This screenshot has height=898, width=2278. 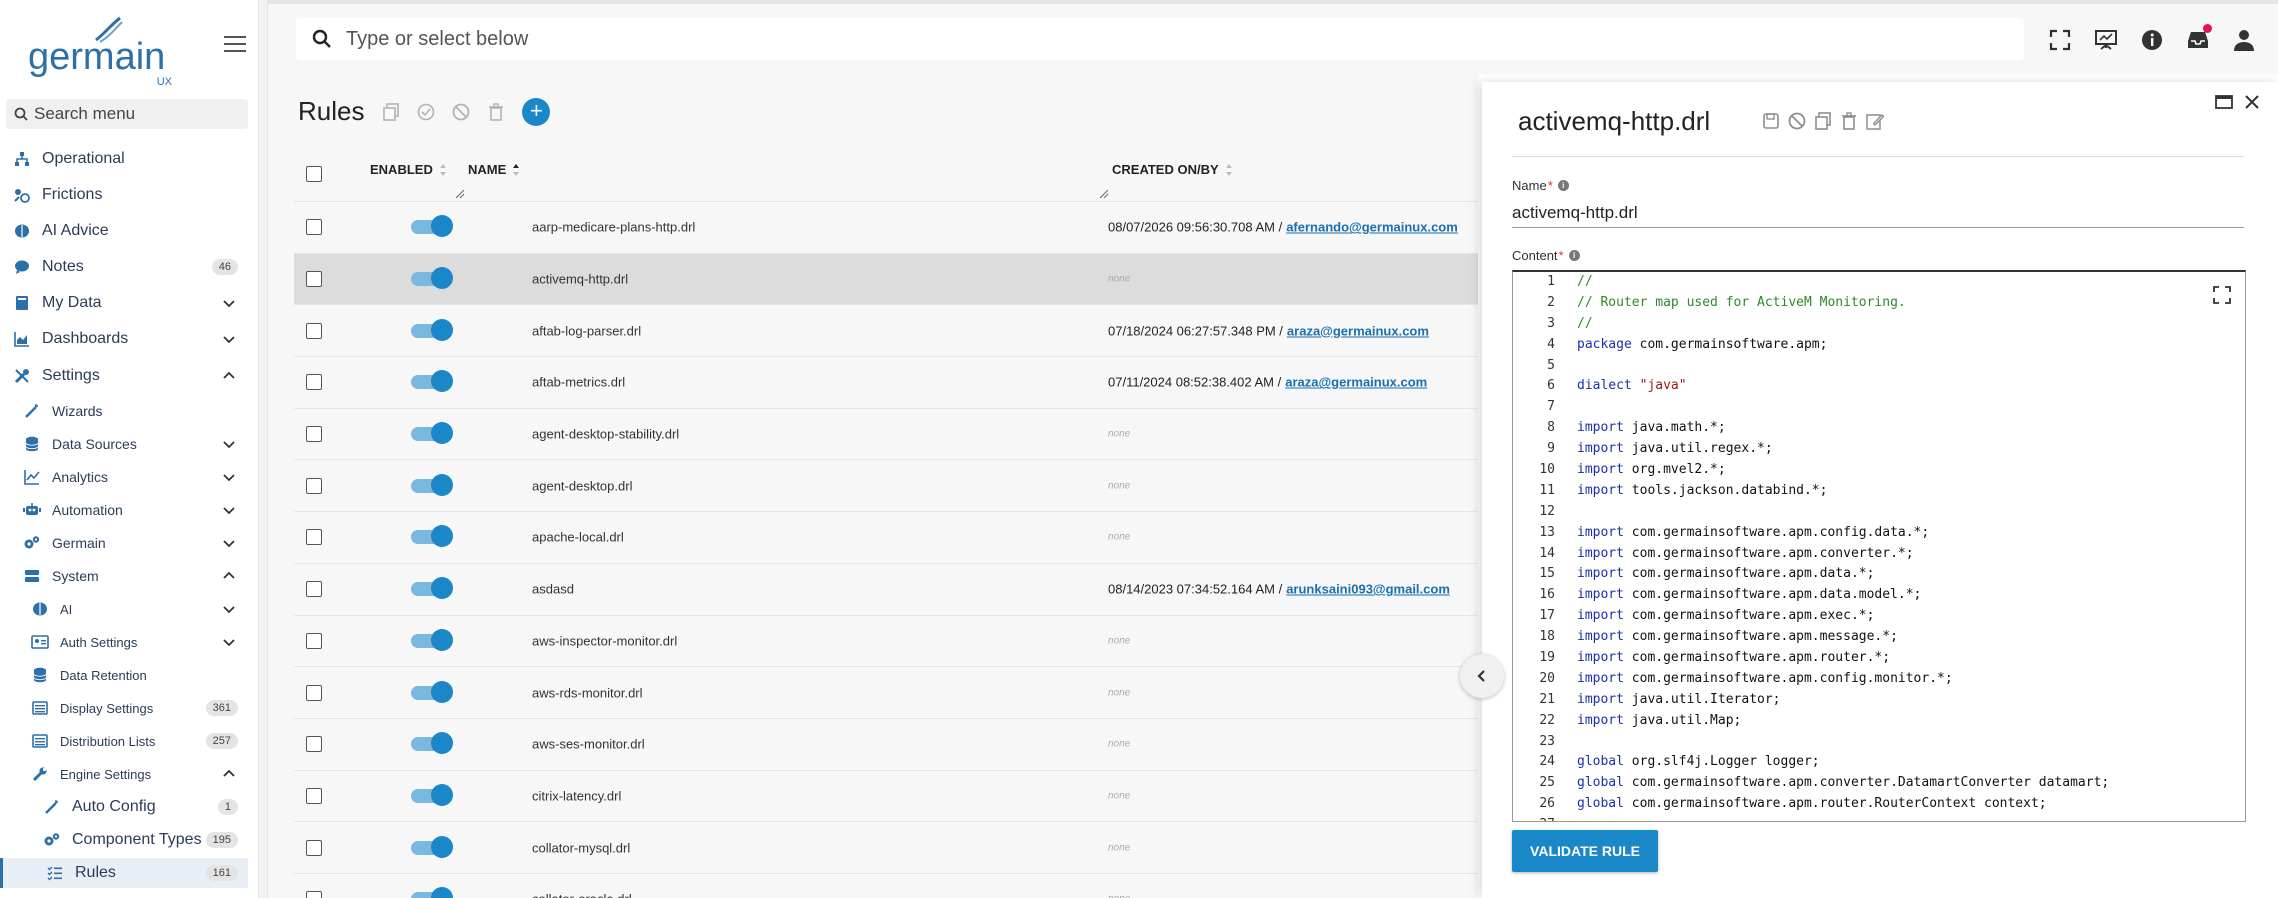 I want to click on table-row: activemq-http.drl none, so click(x=886, y=279).